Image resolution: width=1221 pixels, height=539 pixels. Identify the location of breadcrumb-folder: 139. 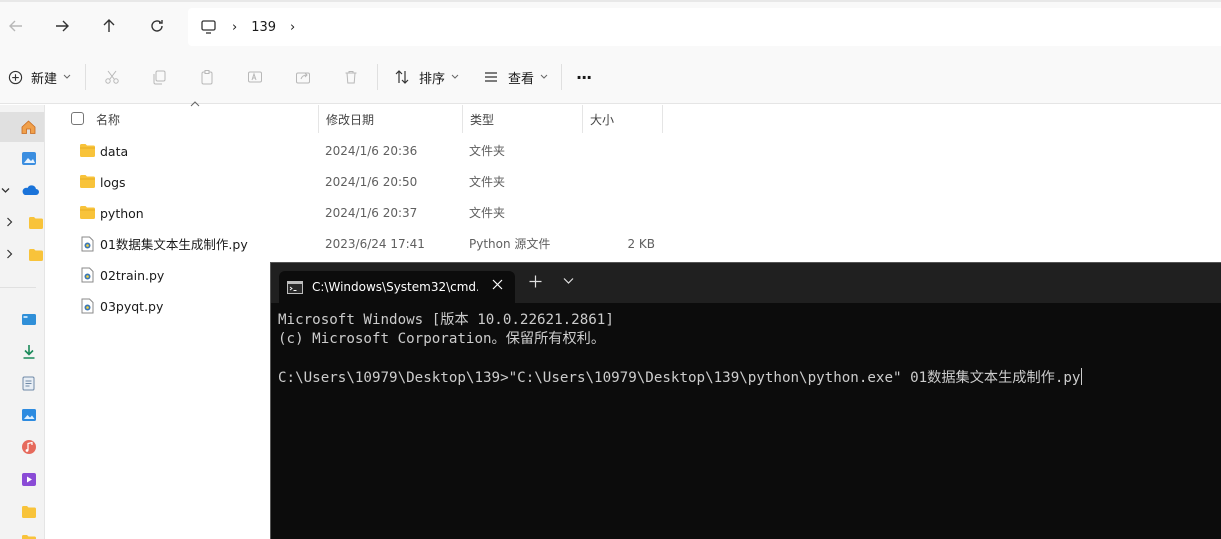
(263, 27).